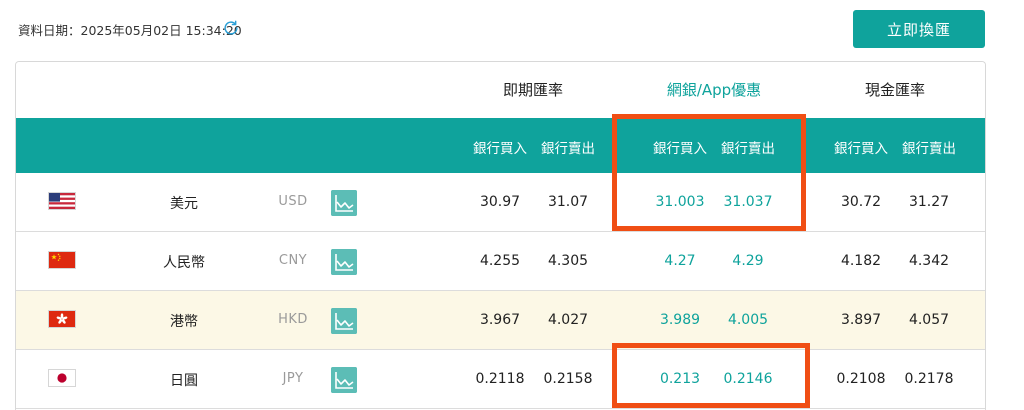 The height and width of the screenshot is (410, 1024). I want to click on online-buy-value: 3.989, so click(680, 320).